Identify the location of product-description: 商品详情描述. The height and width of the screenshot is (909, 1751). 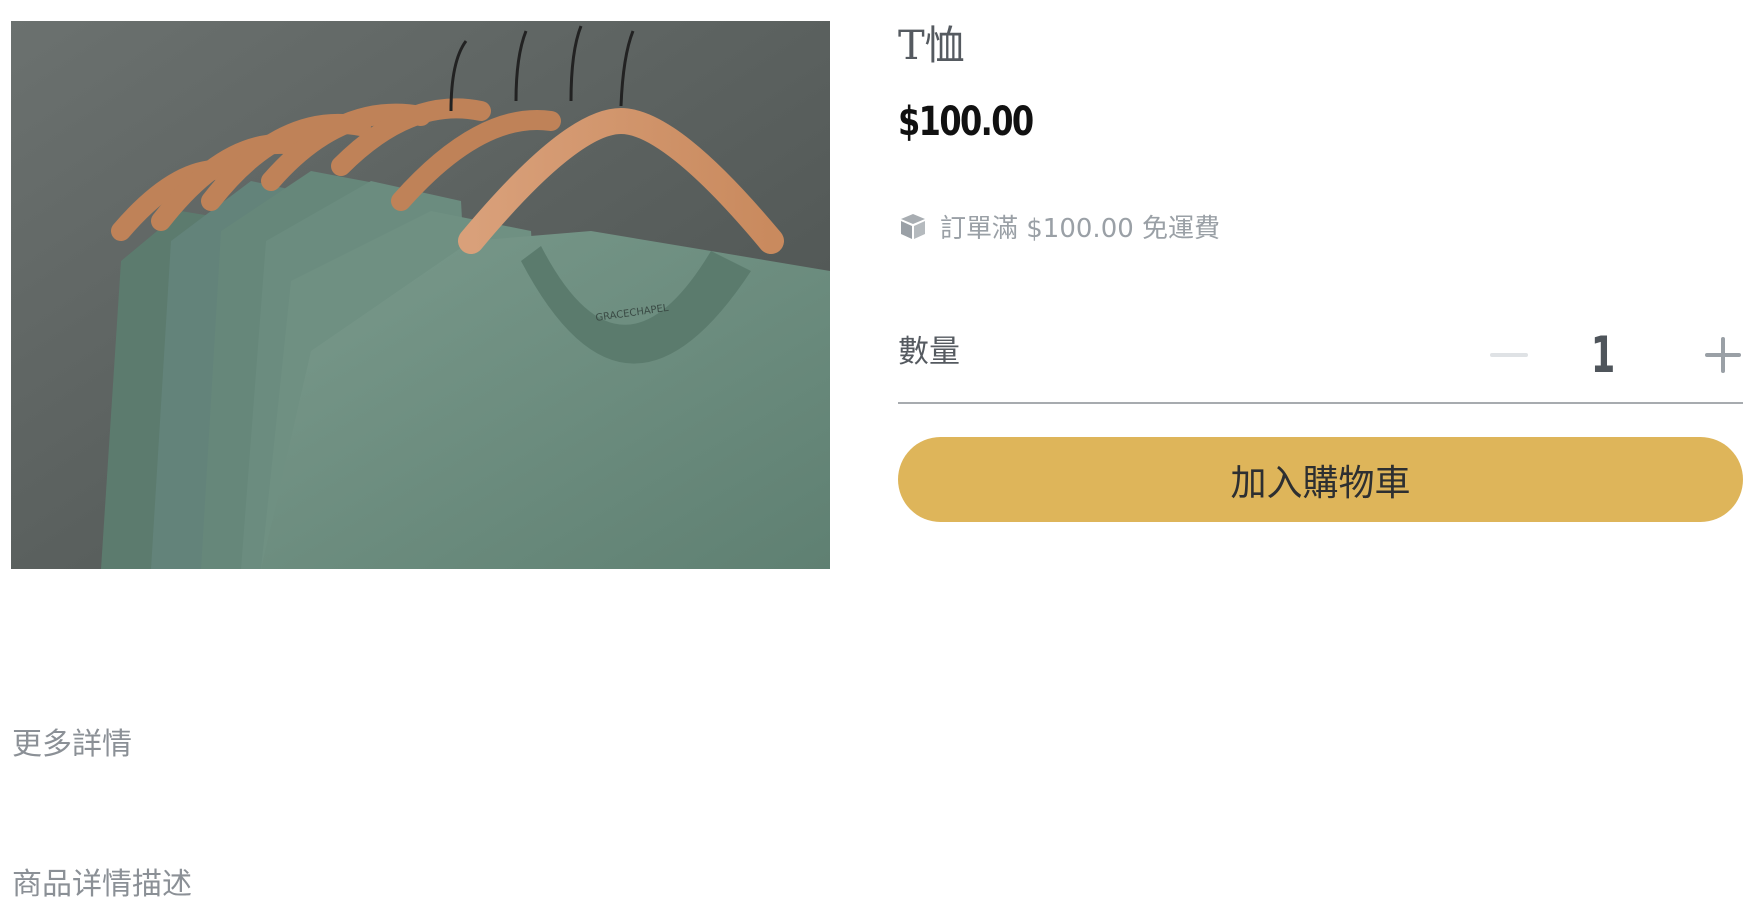
(102, 884).